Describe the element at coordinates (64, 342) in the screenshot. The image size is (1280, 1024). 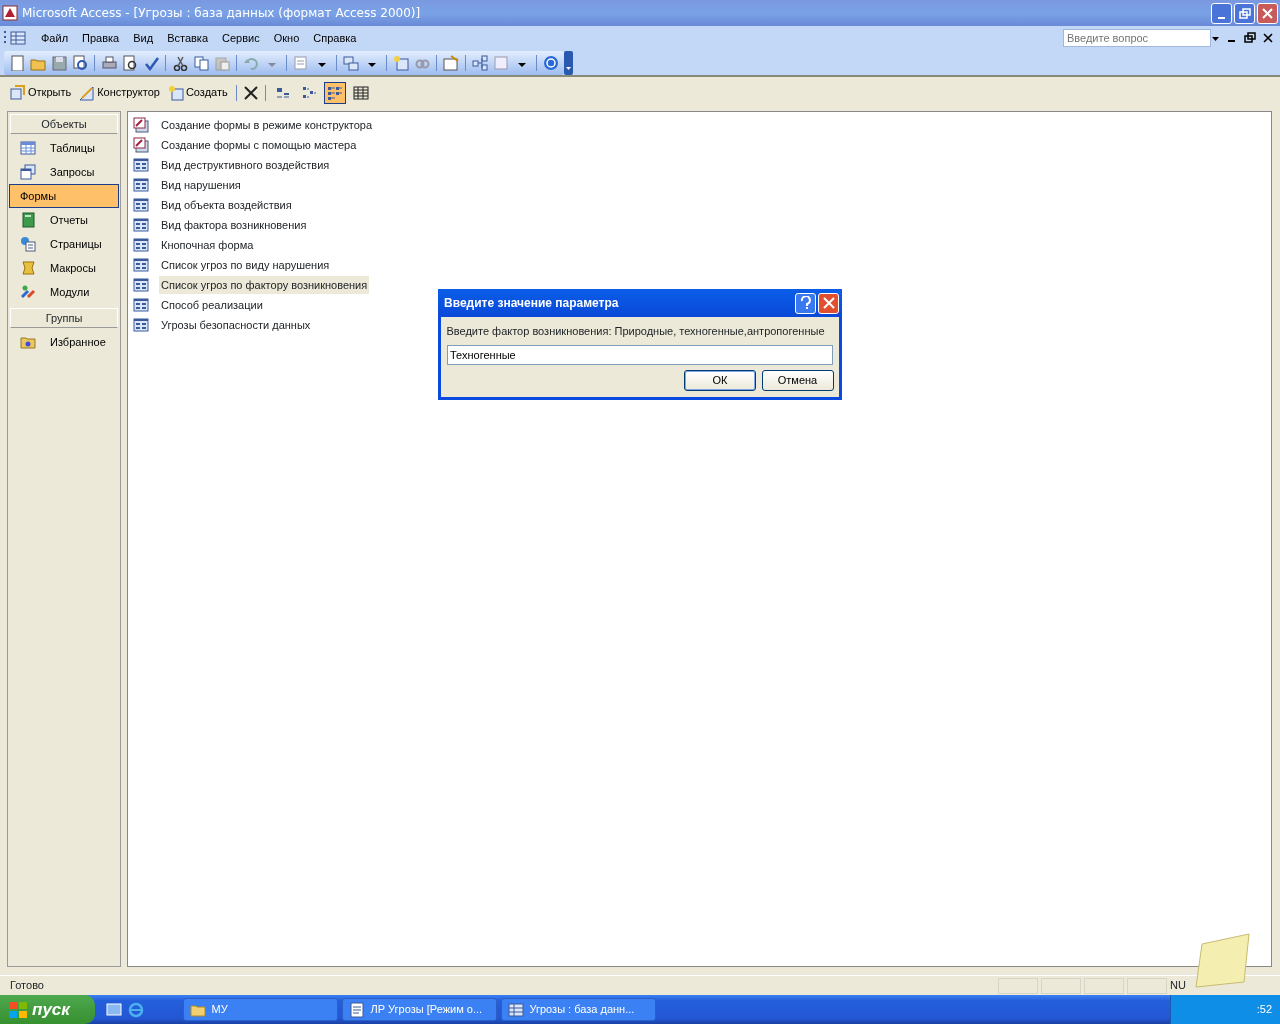
I see `object-type-item: Избранное` at that location.